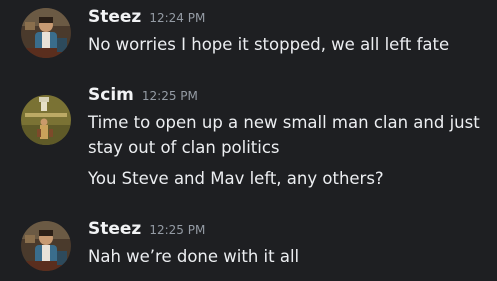  Describe the element at coordinates (184, 147) in the screenshot. I see `message-text: stay out of clan politics` at that location.